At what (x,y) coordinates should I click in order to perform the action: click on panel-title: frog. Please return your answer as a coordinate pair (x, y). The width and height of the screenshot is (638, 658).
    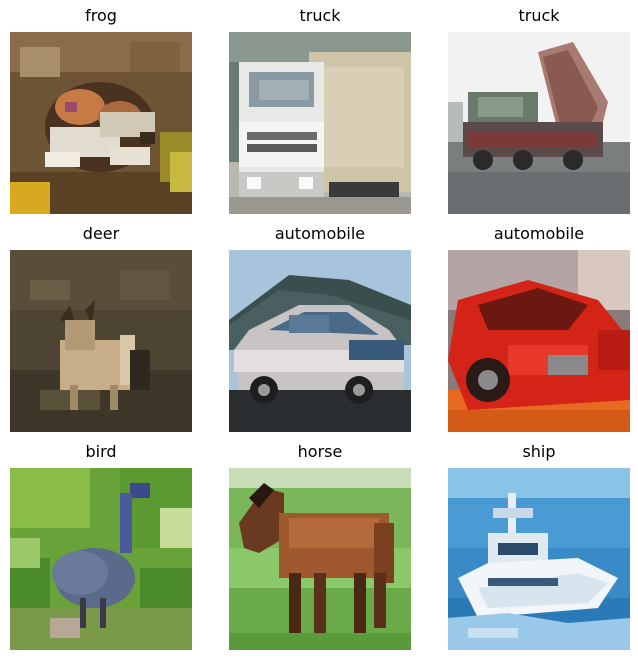
    Looking at the image, I should click on (101, 15).